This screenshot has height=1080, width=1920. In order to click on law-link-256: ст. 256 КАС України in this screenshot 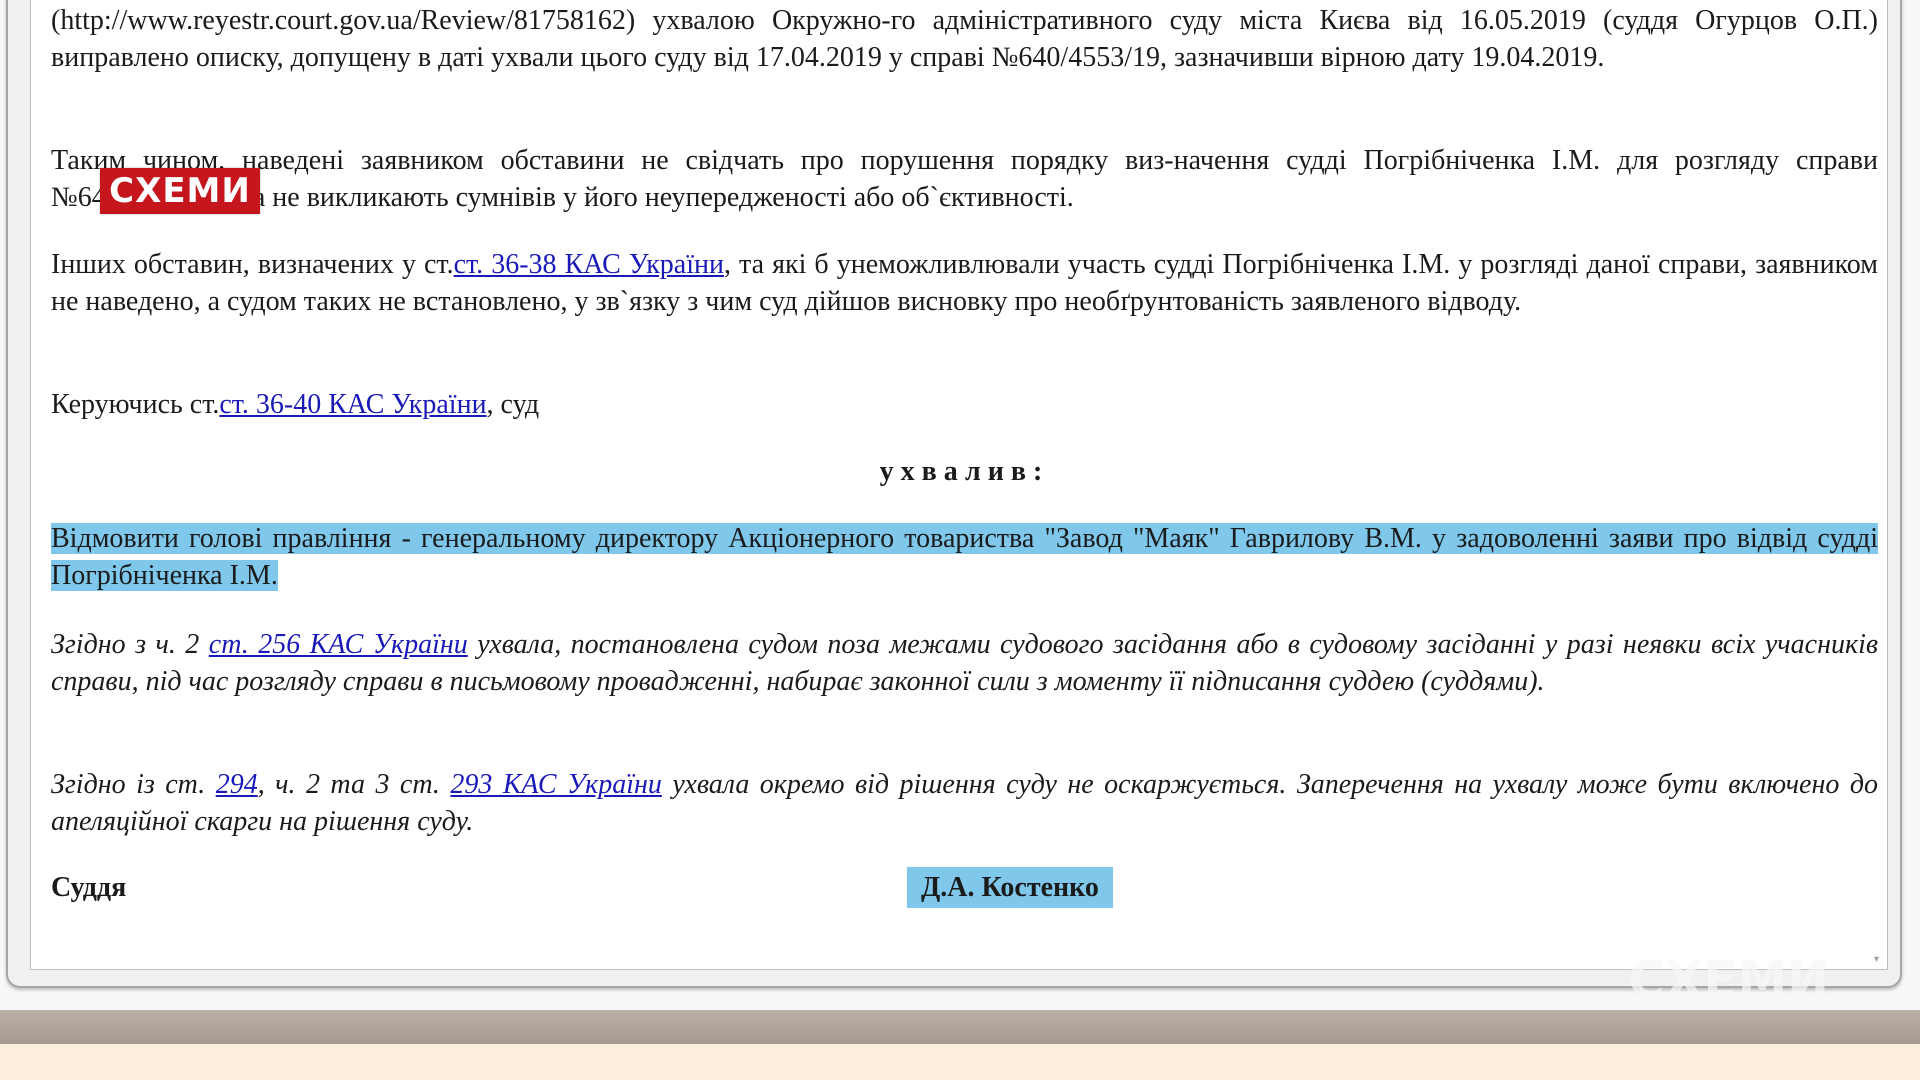, I will do `click(338, 644)`.